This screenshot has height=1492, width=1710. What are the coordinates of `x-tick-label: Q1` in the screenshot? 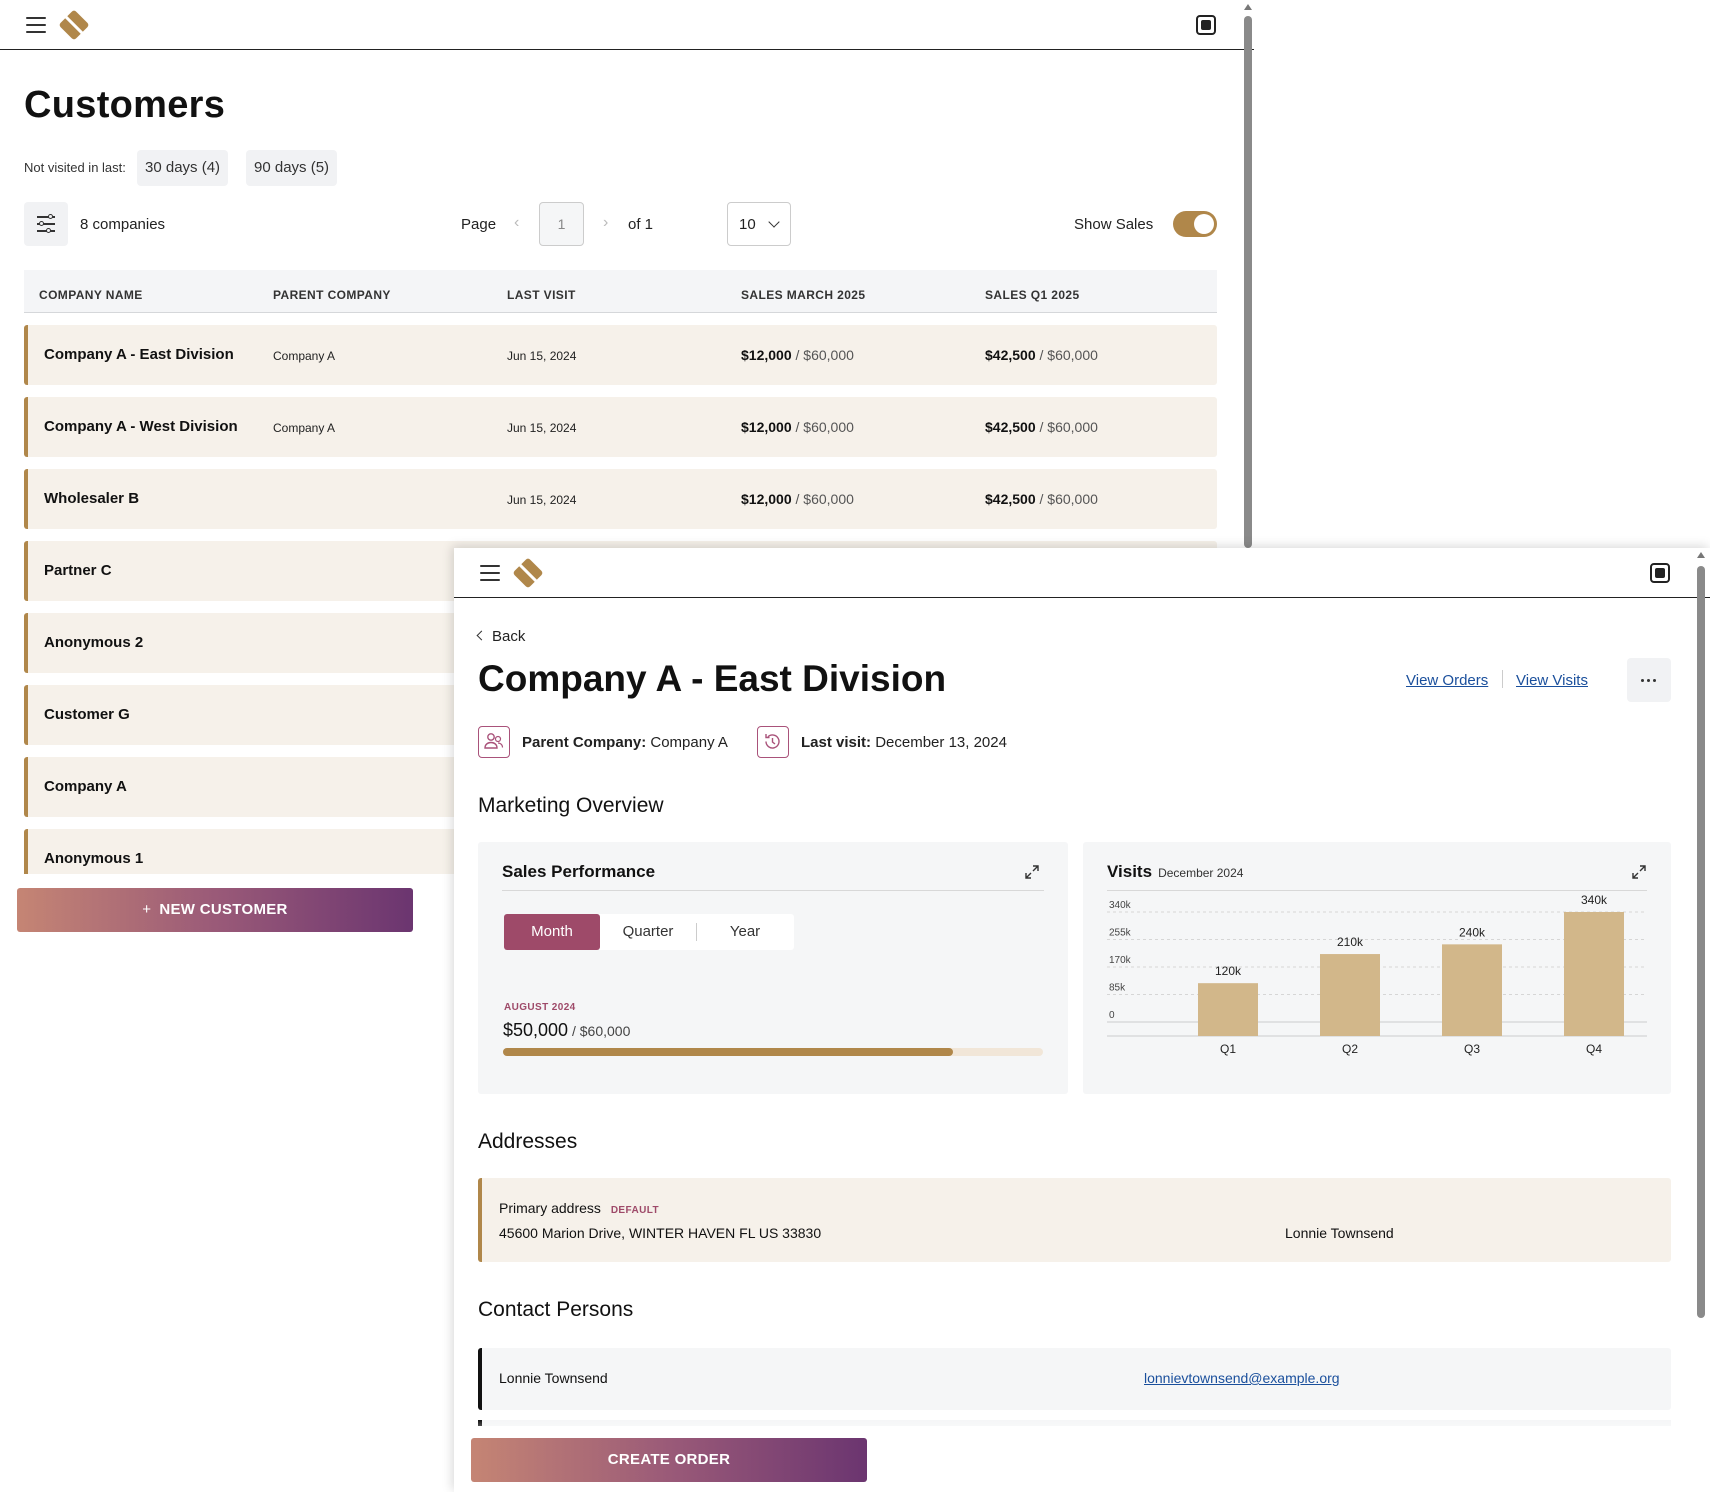 It's located at (1228, 1049).